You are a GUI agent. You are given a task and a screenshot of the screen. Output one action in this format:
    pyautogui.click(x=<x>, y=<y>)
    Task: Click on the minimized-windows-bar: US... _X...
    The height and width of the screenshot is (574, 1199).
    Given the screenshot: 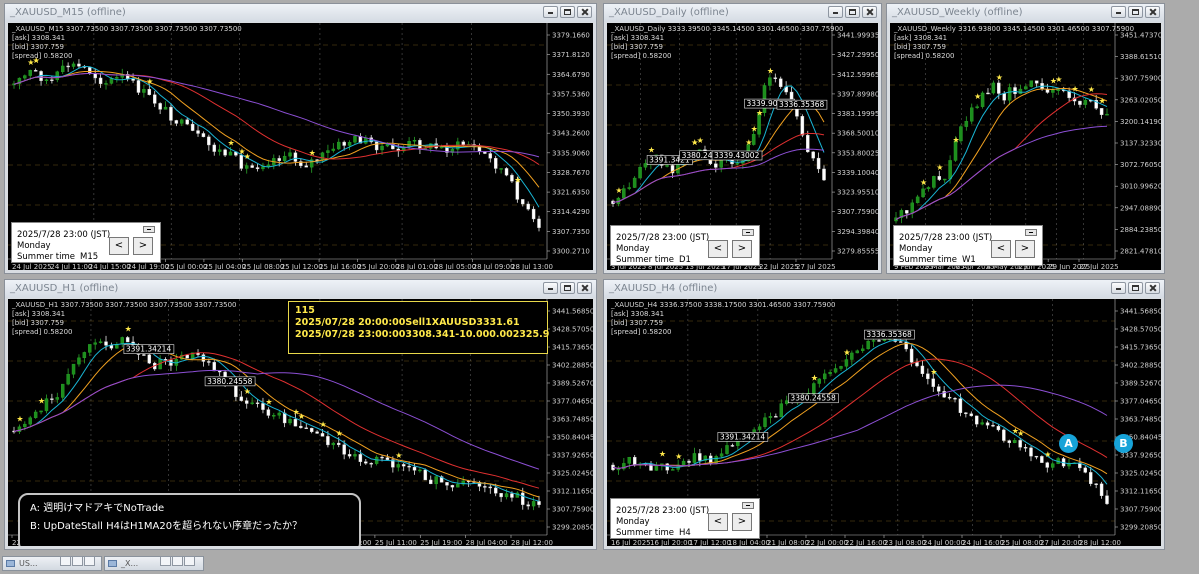 What is the action you would take?
    pyautogui.click(x=599, y=564)
    